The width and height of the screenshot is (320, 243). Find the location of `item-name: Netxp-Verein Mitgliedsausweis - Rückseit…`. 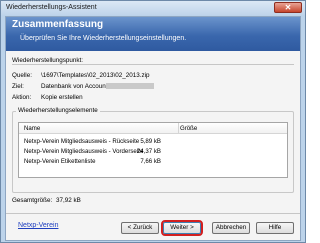

item-name: Netxp-Verein Mitgliedsausweis - Rückseit… is located at coordinates (82, 141).